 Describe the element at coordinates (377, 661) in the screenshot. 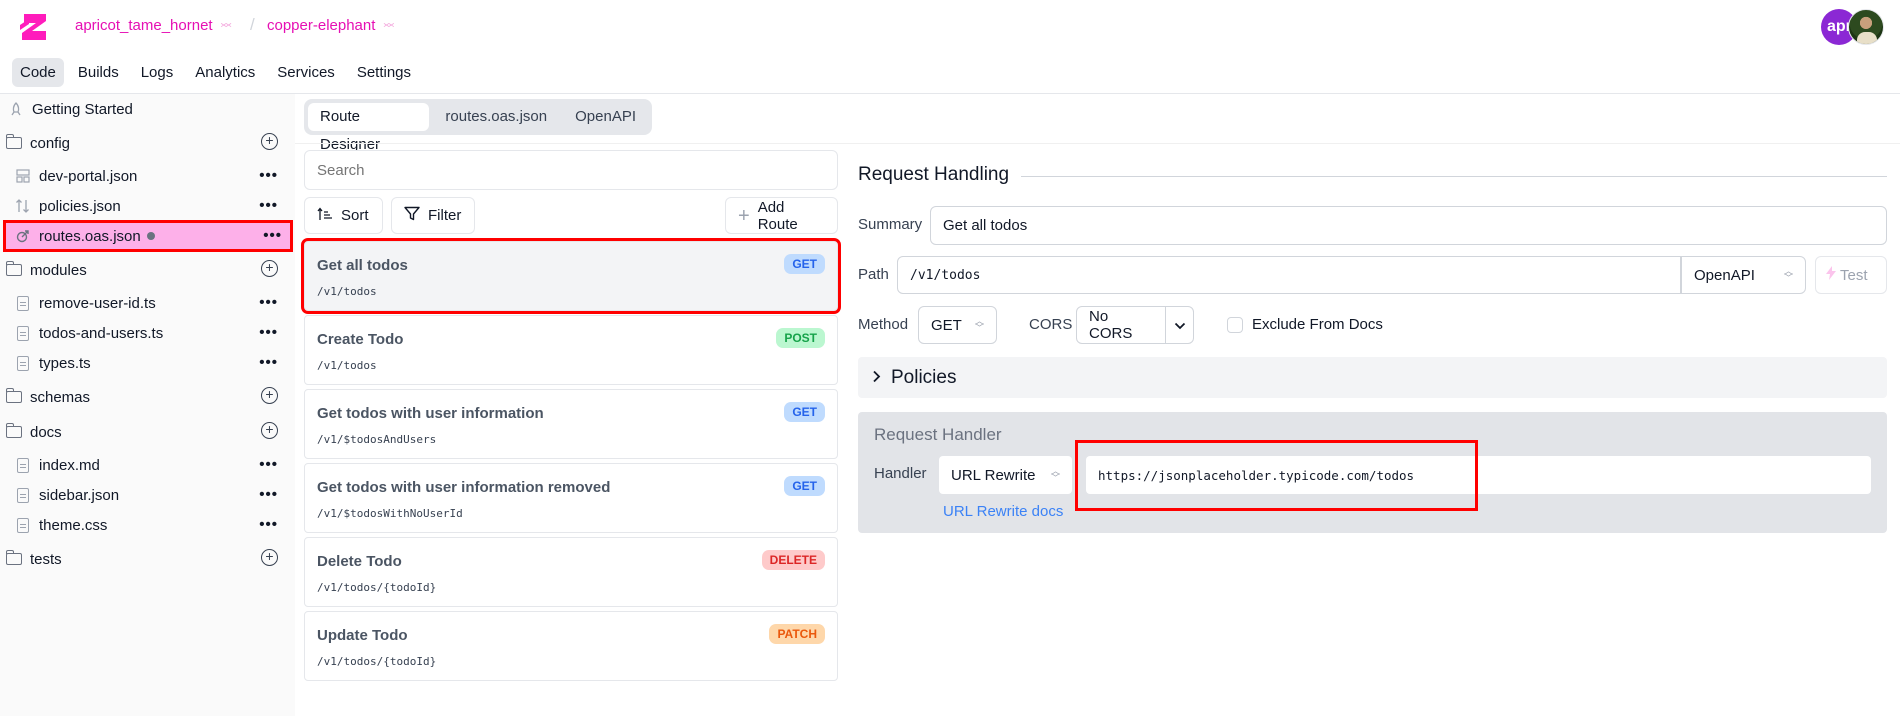

I see `route-path: /v1/todos/{todoId}` at that location.